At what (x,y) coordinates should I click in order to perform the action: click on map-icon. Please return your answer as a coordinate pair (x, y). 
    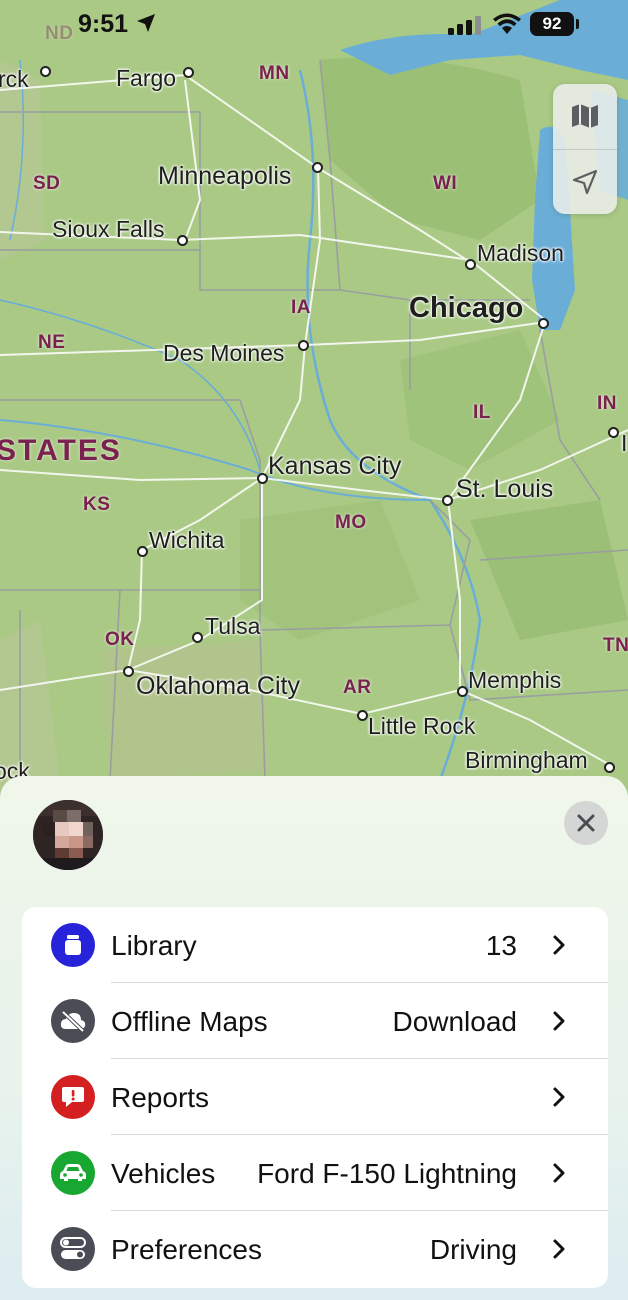
    Looking at the image, I should click on (585, 116).